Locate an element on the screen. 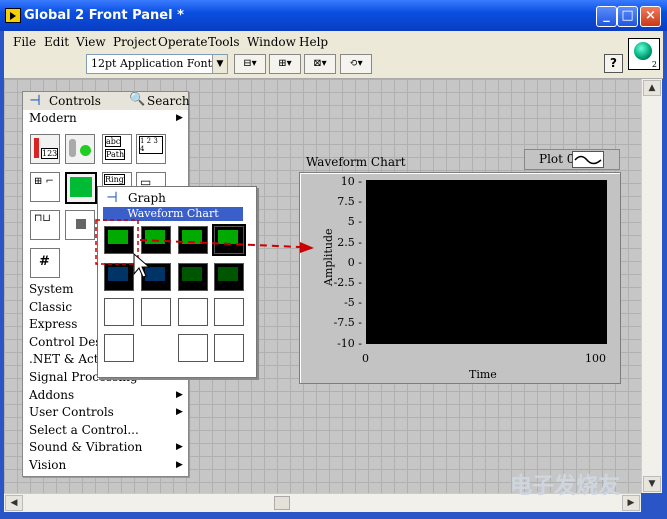  drag-arrow-line is located at coordinates (220, 243).